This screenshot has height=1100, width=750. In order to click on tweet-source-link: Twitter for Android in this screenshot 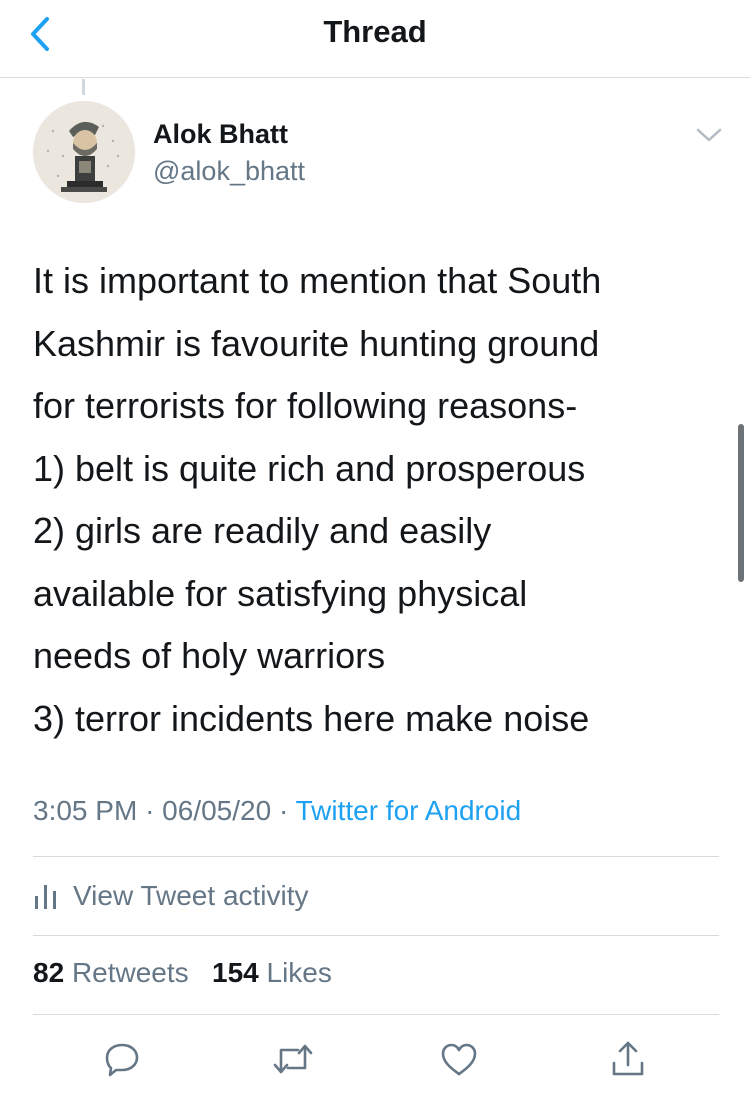, I will do `click(409, 810)`.